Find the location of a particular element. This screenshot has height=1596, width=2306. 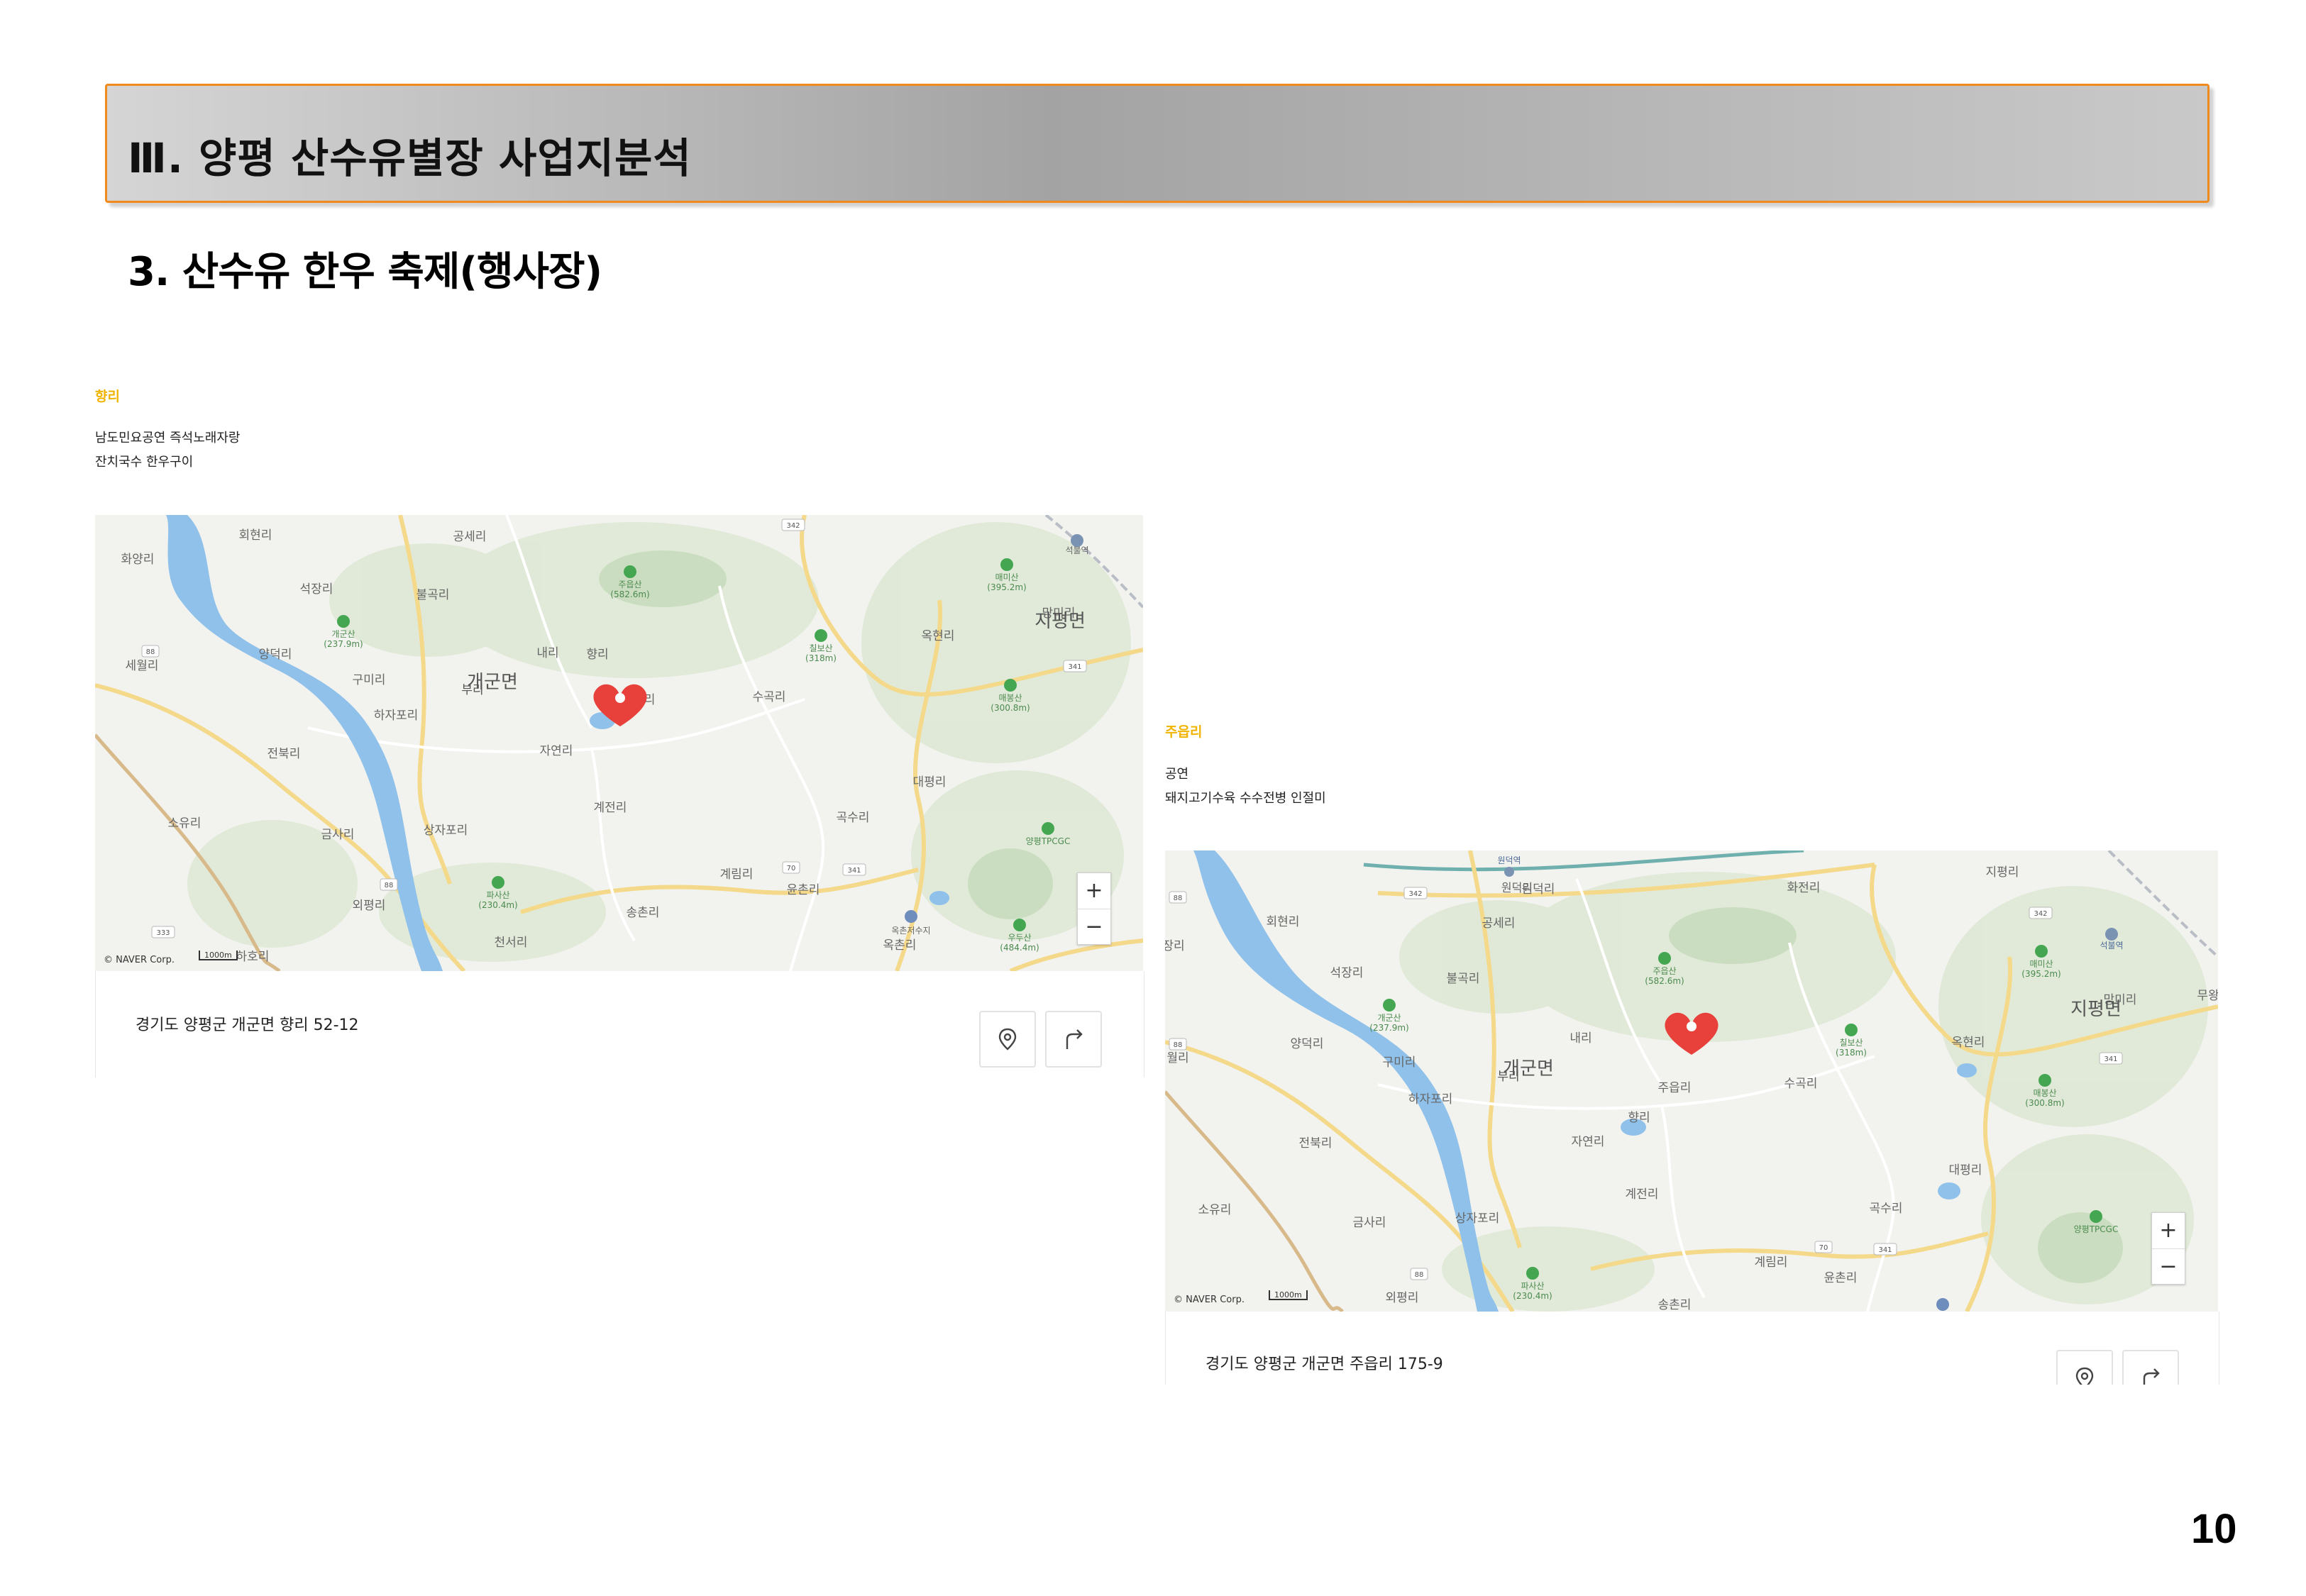

svg-text: 외평리 is located at coordinates (369, 906).